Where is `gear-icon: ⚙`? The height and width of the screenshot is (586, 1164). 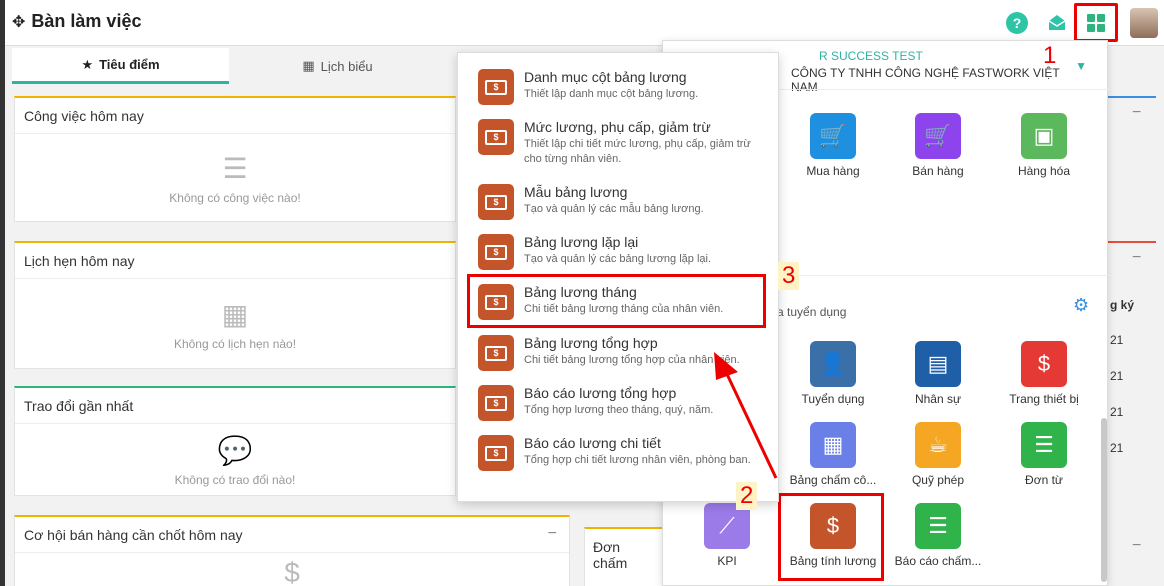
gear-icon: ⚙ is located at coordinates (1081, 305).